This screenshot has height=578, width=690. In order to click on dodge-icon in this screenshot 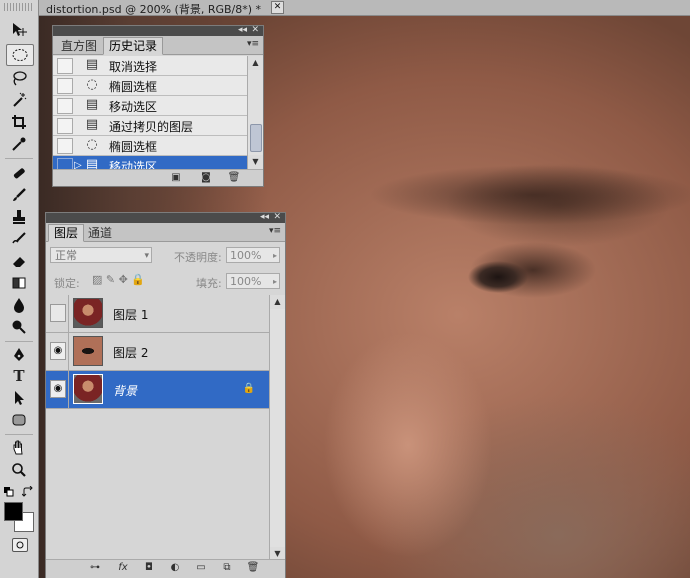, I will do `click(19, 327)`.